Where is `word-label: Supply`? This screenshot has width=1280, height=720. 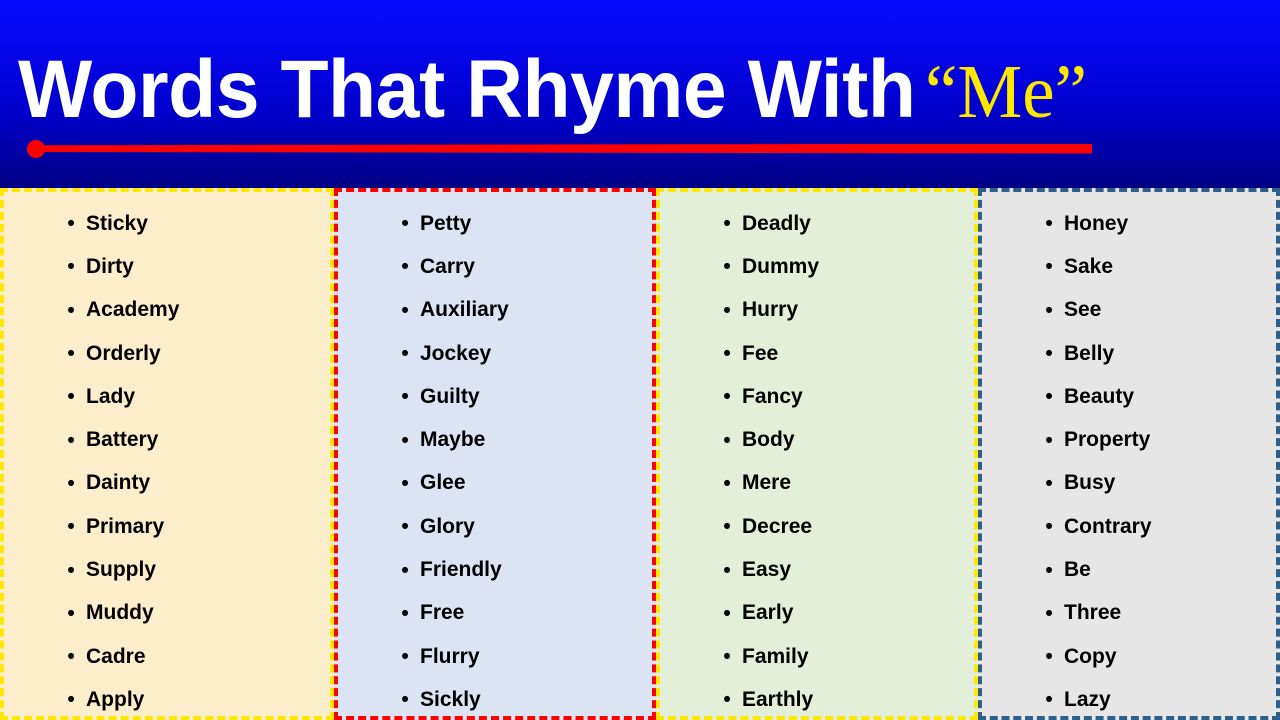
word-label: Supply is located at coordinates (121, 570).